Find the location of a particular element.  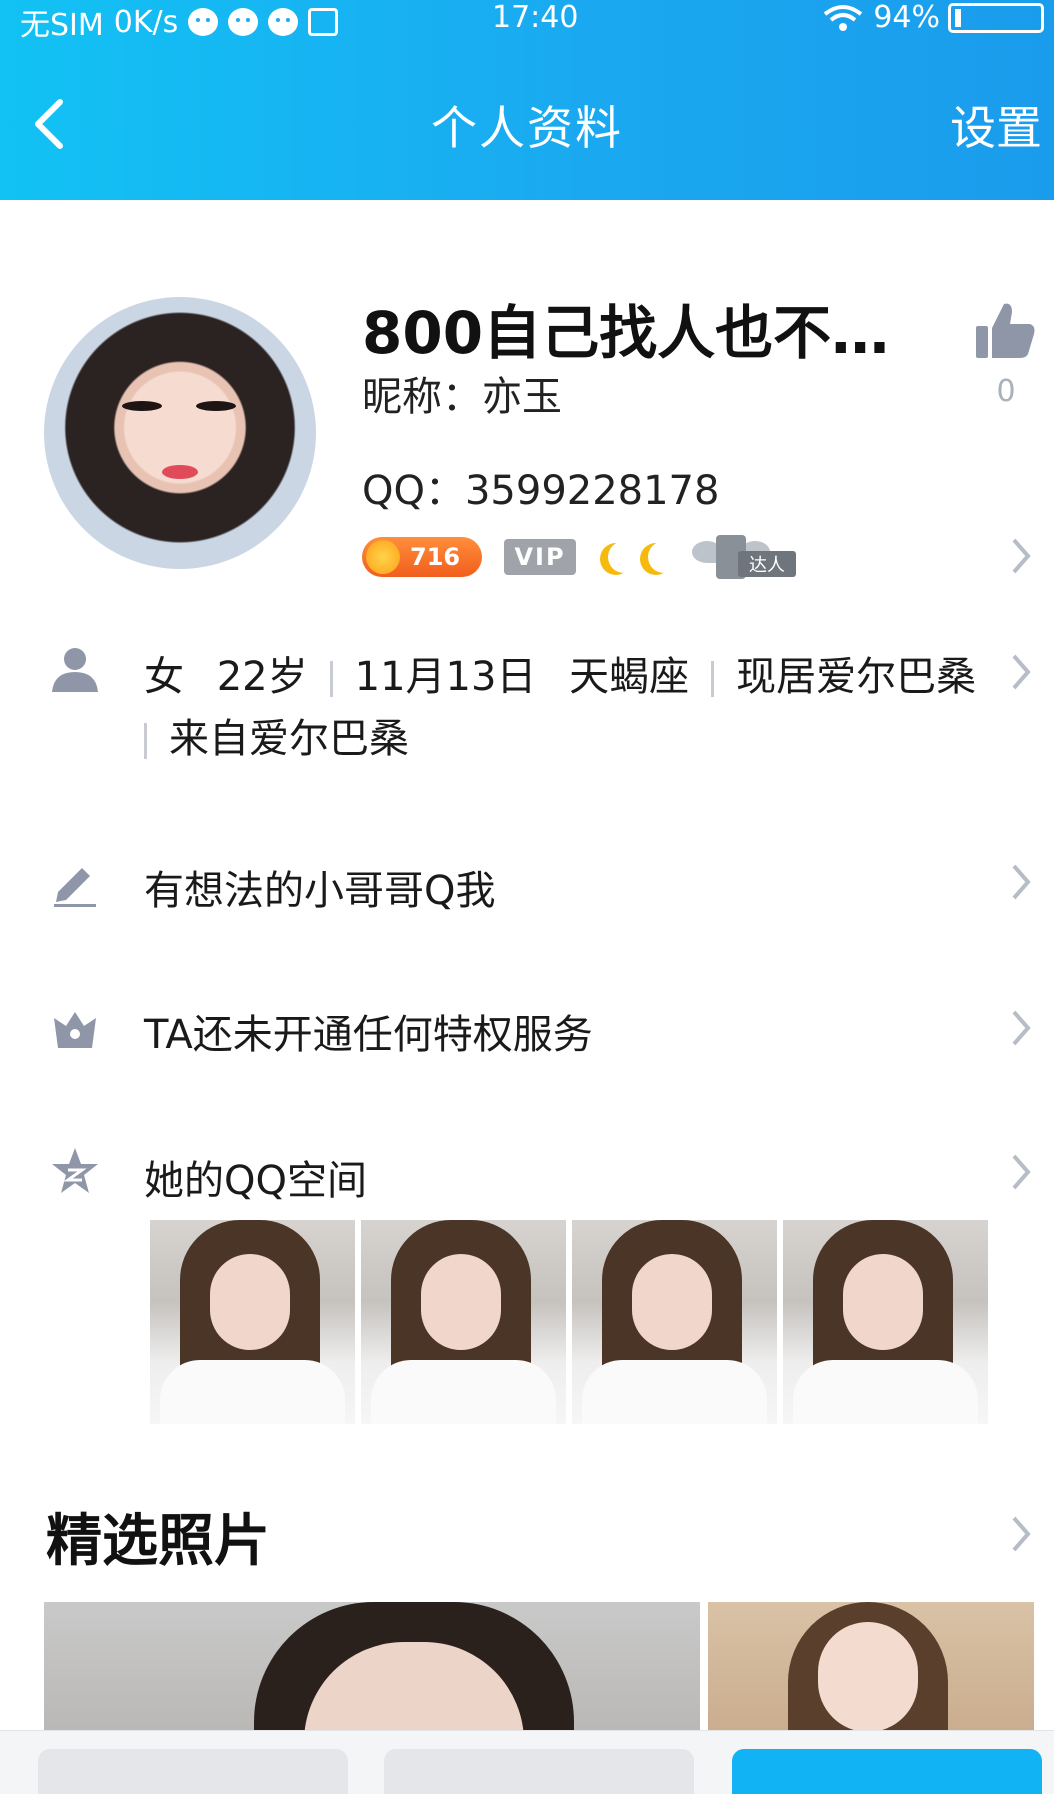

featured-photos-title: 精选照片 is located at coordinates (158, 1541).